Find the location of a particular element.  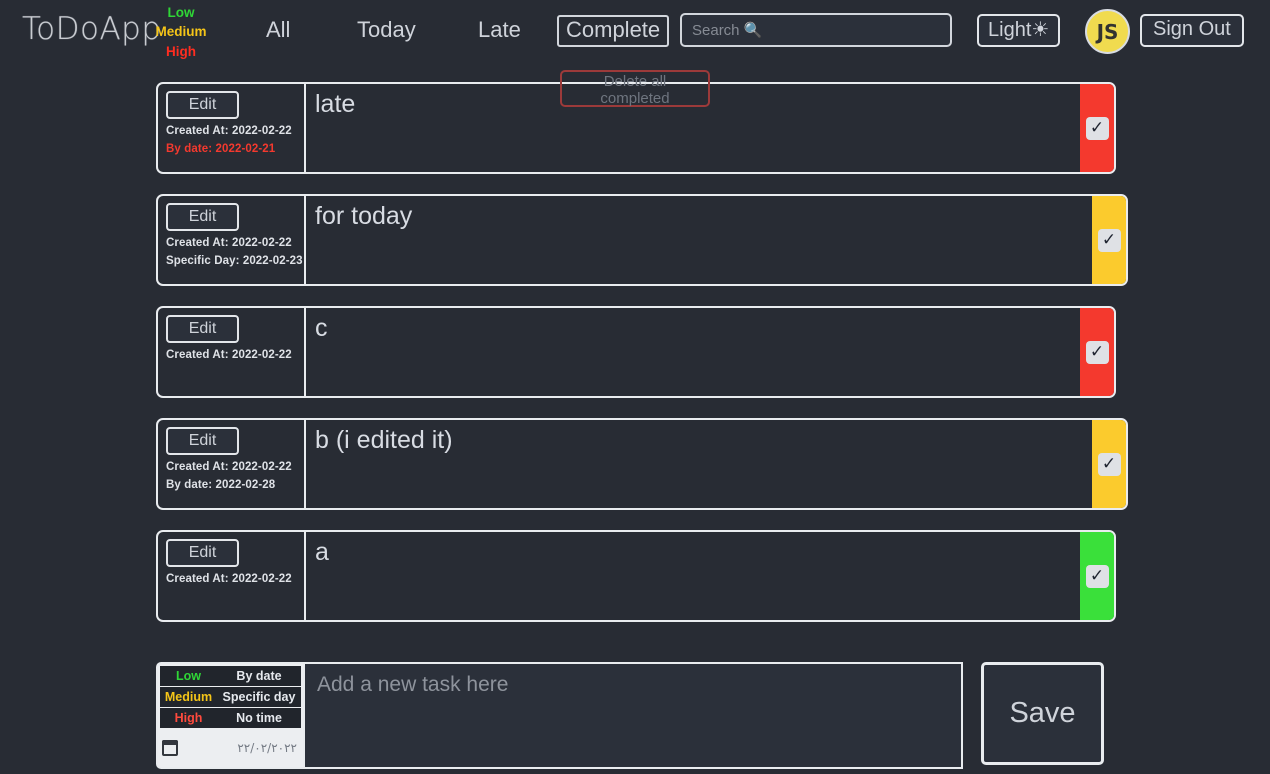

new-task-input is located at coordinates (634, 715).